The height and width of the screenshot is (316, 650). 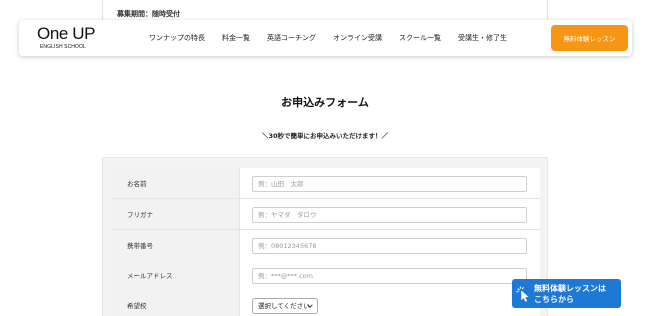 What do you see at coordinates (177, 38) in the screenshot?
I see `nav-item-features: ワンナップの特長` at bounding box center [177, 38].